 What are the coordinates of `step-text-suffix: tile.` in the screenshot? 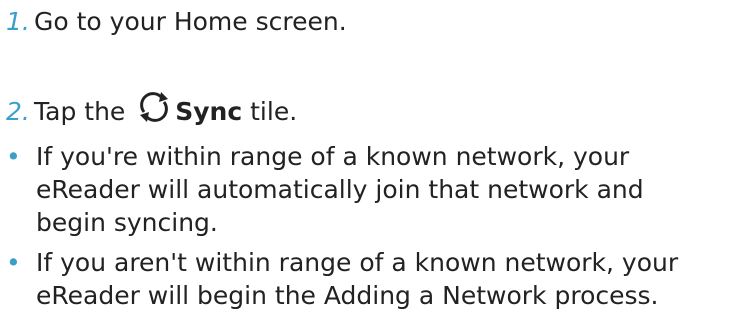 It's located at (274, 111).